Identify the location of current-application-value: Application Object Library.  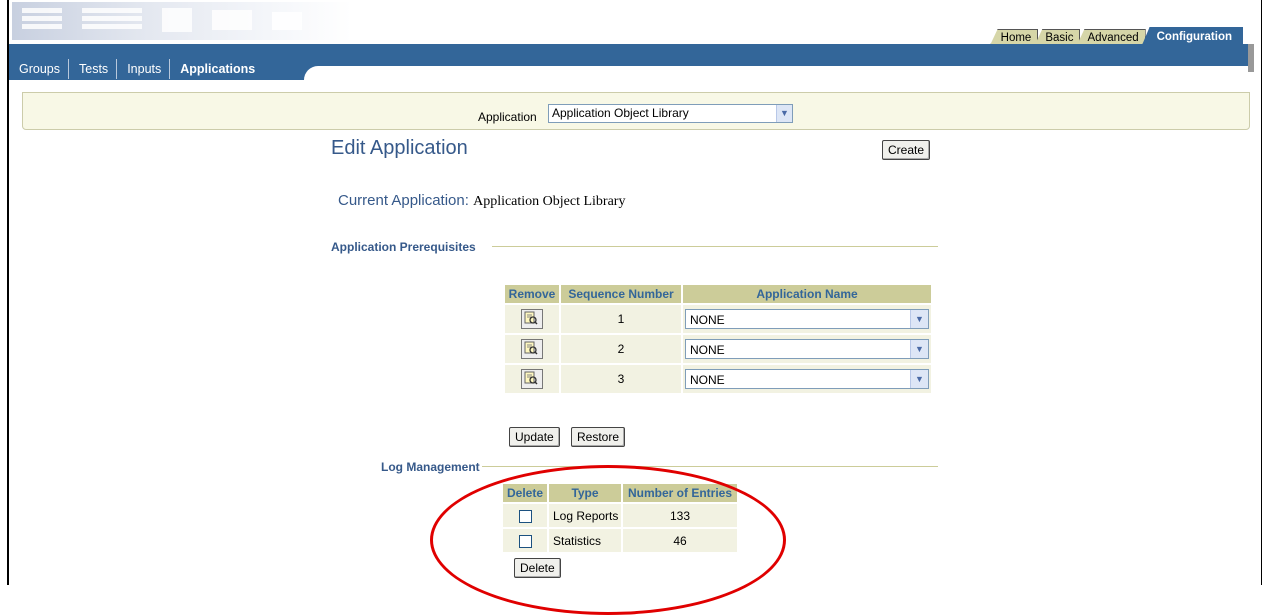
(549, 201).